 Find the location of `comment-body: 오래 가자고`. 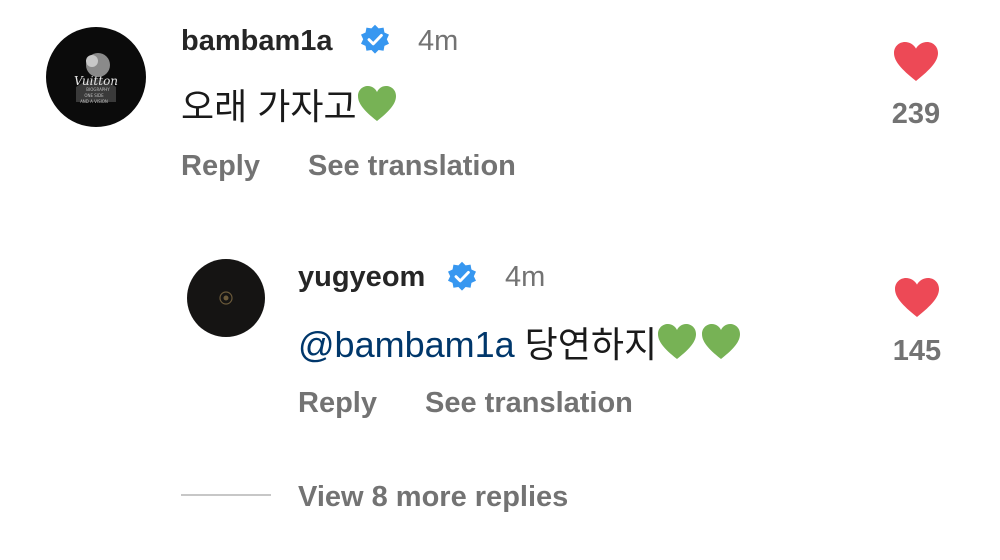

comment-body: 오래 가자고 is located at coordinates (269, 106).